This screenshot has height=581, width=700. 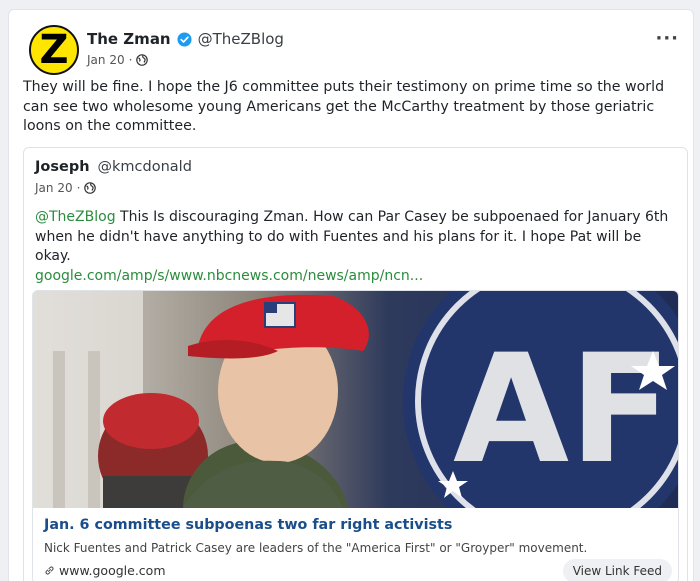 What do you see at coordinates (241, 39) in the screenshot?
I see `author-handle: @TheZBlog` at bounding box center [241, 39].